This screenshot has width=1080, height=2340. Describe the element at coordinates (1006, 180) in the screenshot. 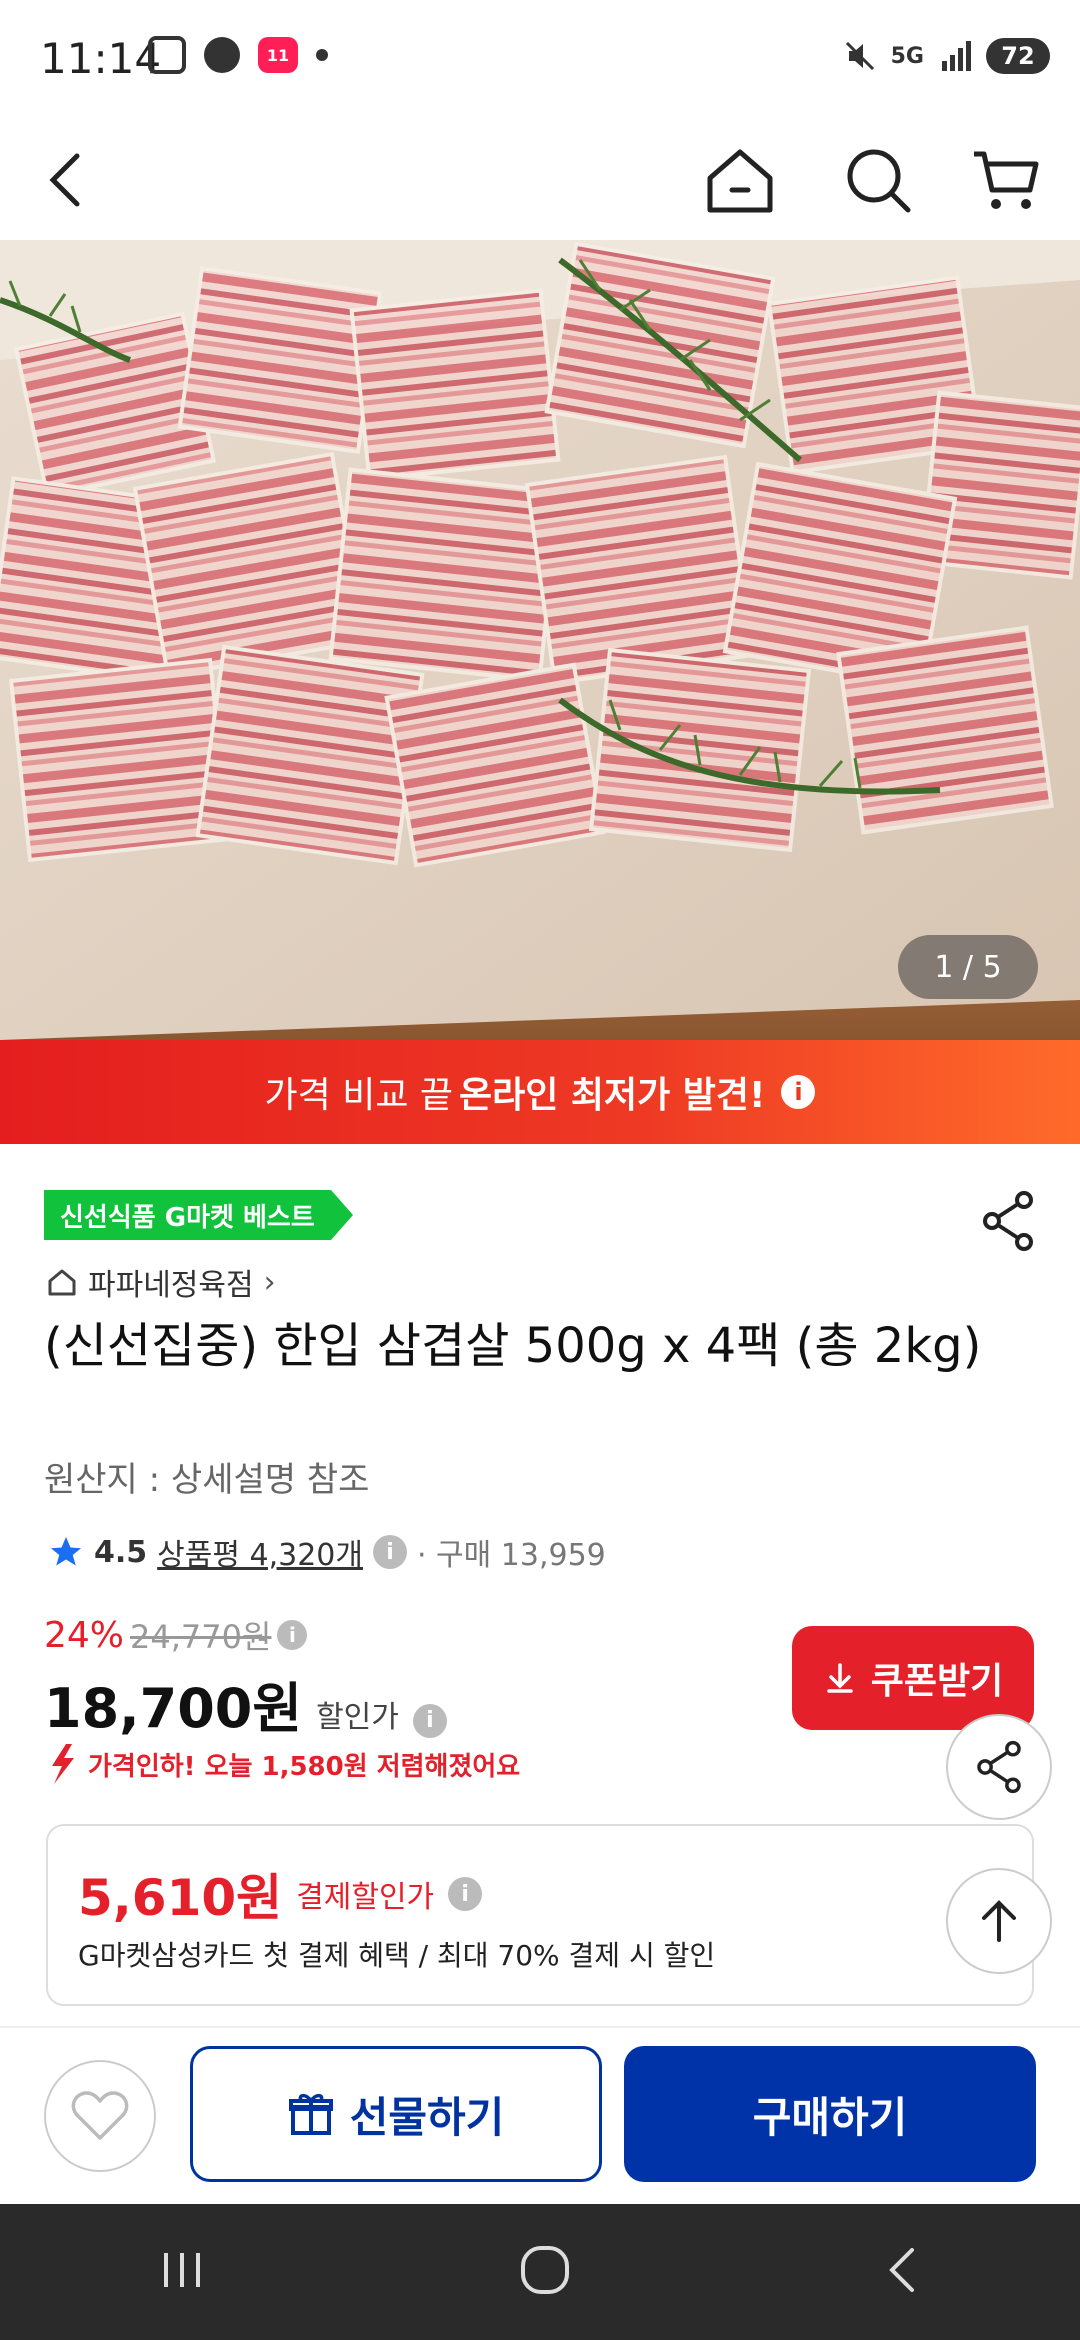

I see `cart-icon` at that location.